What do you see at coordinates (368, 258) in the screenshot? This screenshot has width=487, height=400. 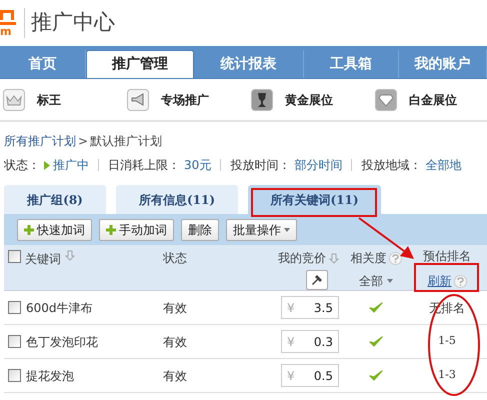 I see `column-header: 相关度` at bounding box center [368, 258].